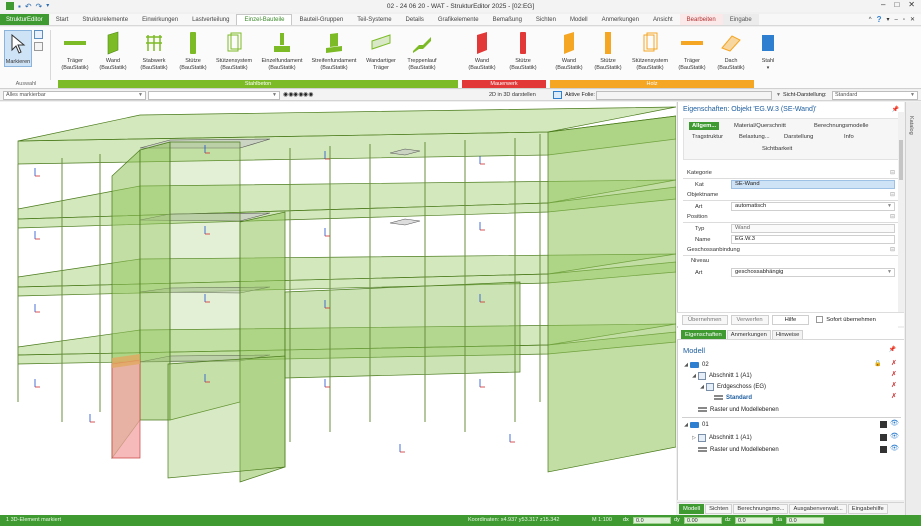  What do you see at coordinates (193, 50) in the screenshot?
I see `rc-column-button: Stütze (BauStatik)` at bounding box center [193, 50].